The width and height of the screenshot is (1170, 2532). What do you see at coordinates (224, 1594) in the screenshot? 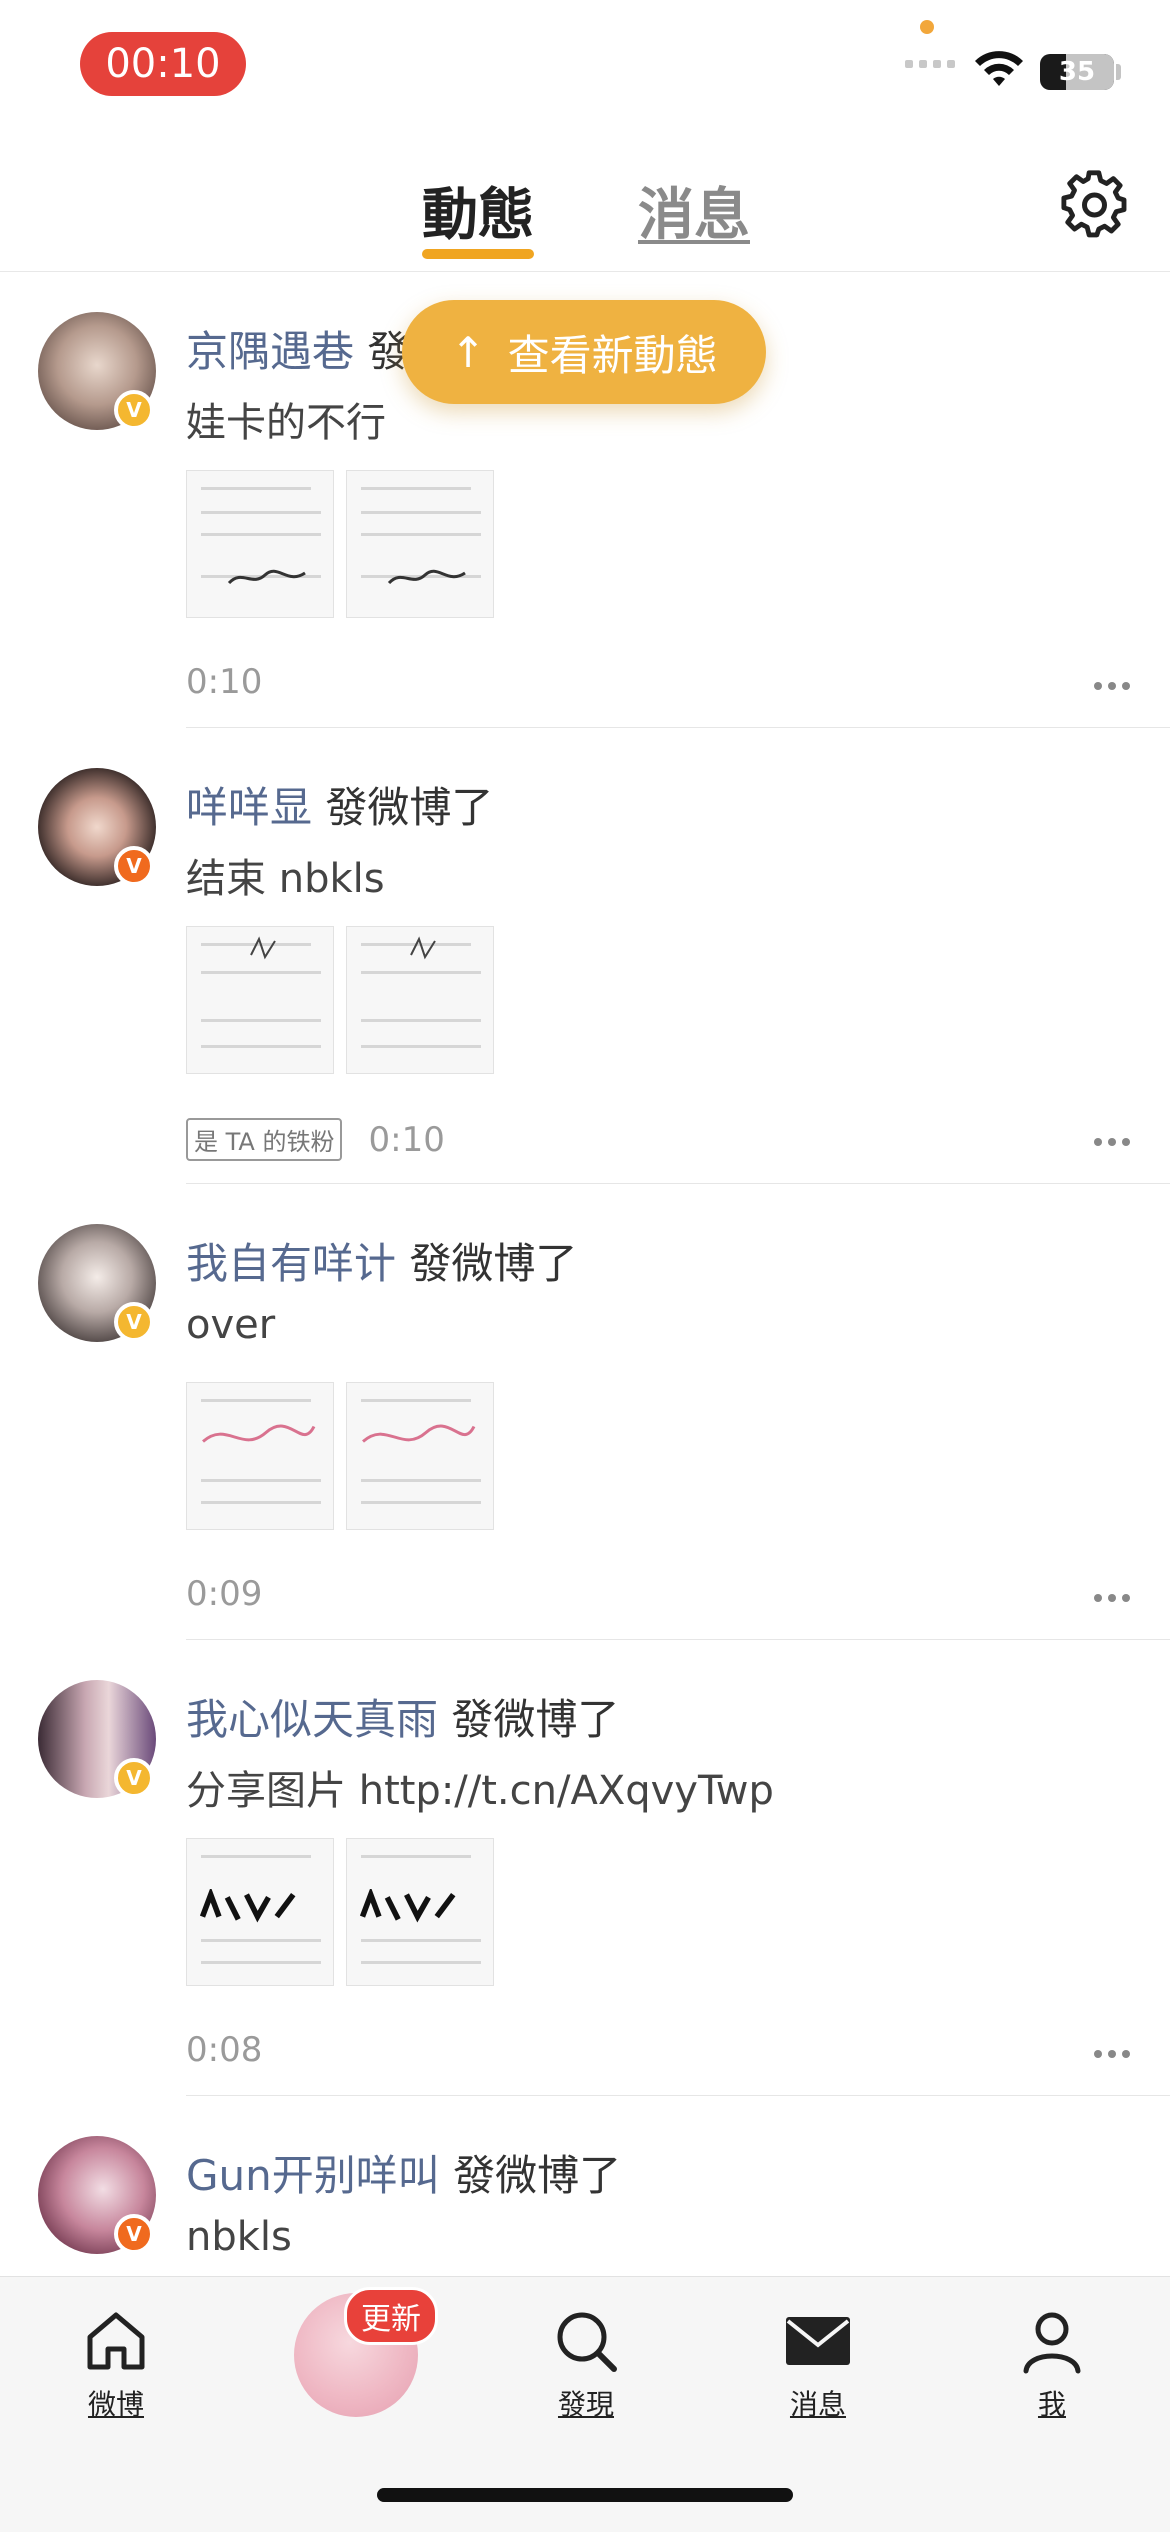
I see `post-time: 0:09` at bounding box center [224, 1594].